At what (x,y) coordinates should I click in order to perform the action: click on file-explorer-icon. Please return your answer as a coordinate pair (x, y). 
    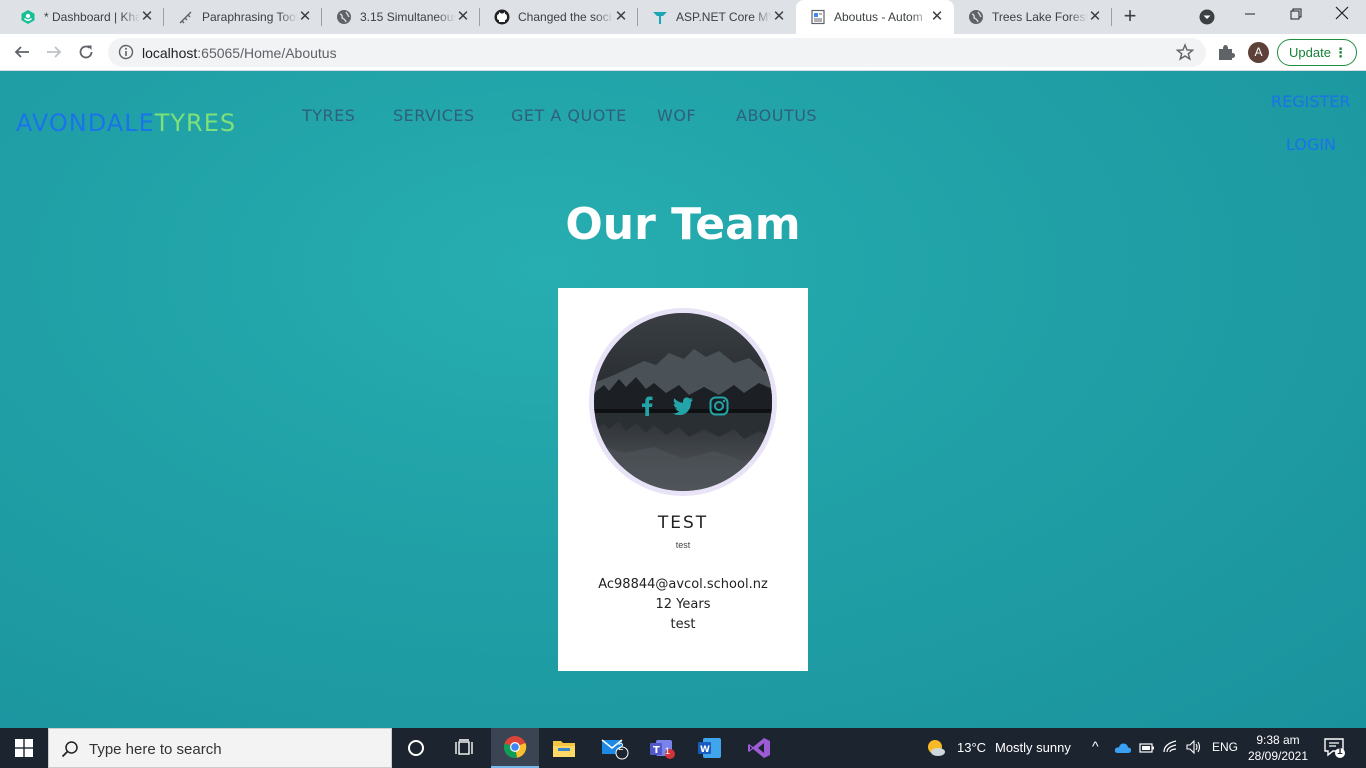
    Looking at the image, I should click on (564, 748).